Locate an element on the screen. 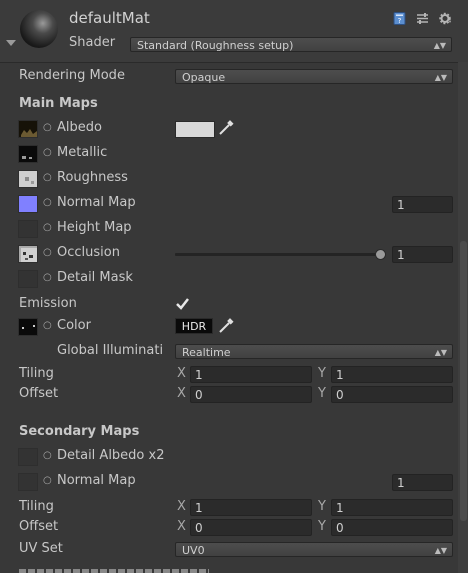 The image size is (468, 573). rendering-mode-label: Rendering Mode is located at coordinates (72, 75).